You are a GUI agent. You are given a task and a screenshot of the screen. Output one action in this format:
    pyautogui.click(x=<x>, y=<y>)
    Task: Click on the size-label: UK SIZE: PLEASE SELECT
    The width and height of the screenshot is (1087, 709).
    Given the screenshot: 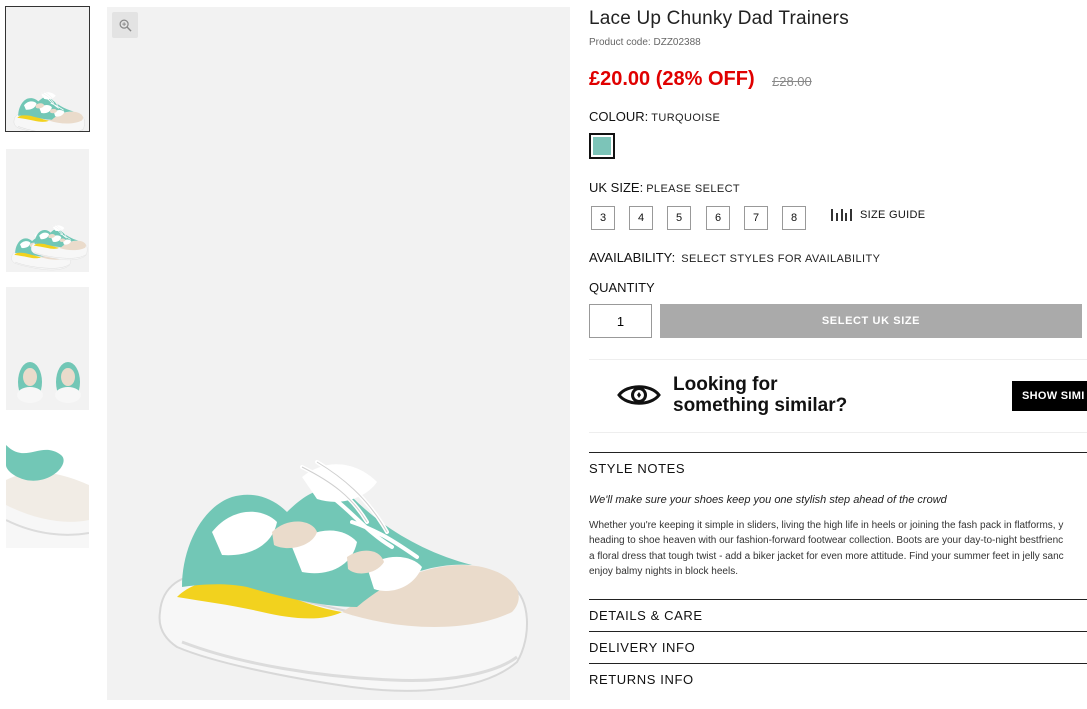 What is the action you would take?
    pyautogui.click(x=664, y=187)
    